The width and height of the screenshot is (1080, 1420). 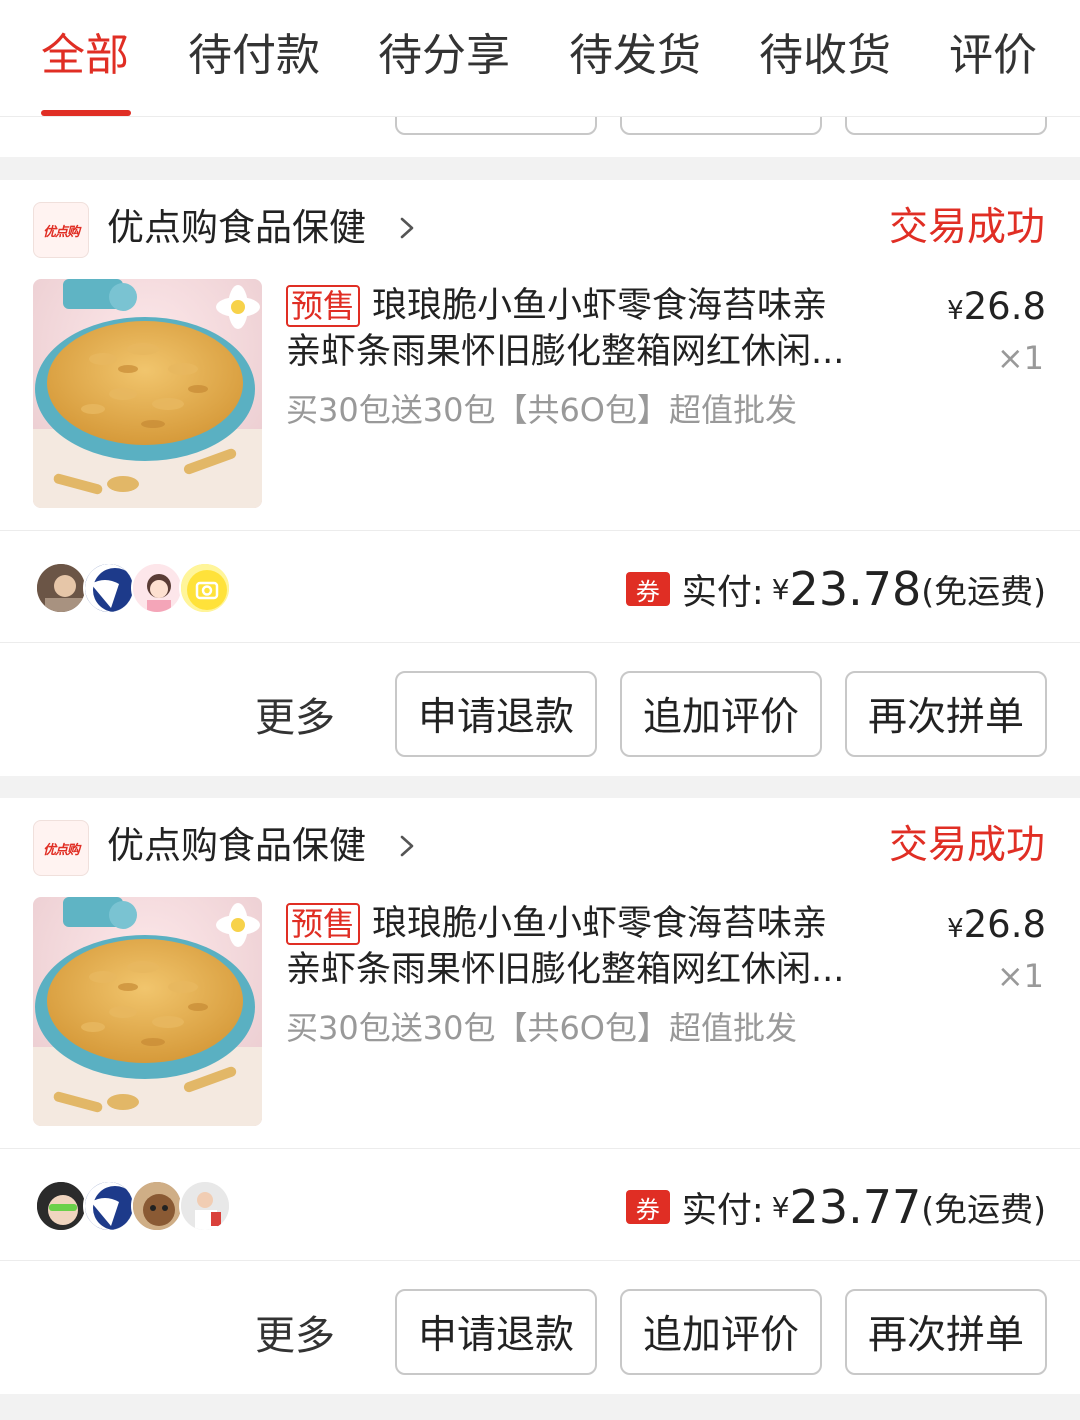 What do you see at coordinates (635, 56) in the screenshot?
I see `tab-pending-shipment: 待发货` at bounding box center [635, 56].